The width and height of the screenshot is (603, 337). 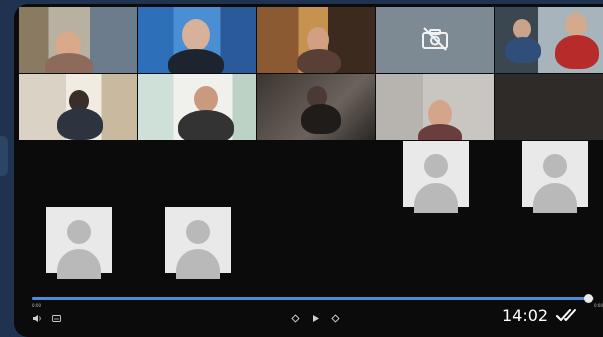 What do you see at coordinates (588, 298) in the screenshot?
I see `progress-handle` at bounding box center [588, 298].